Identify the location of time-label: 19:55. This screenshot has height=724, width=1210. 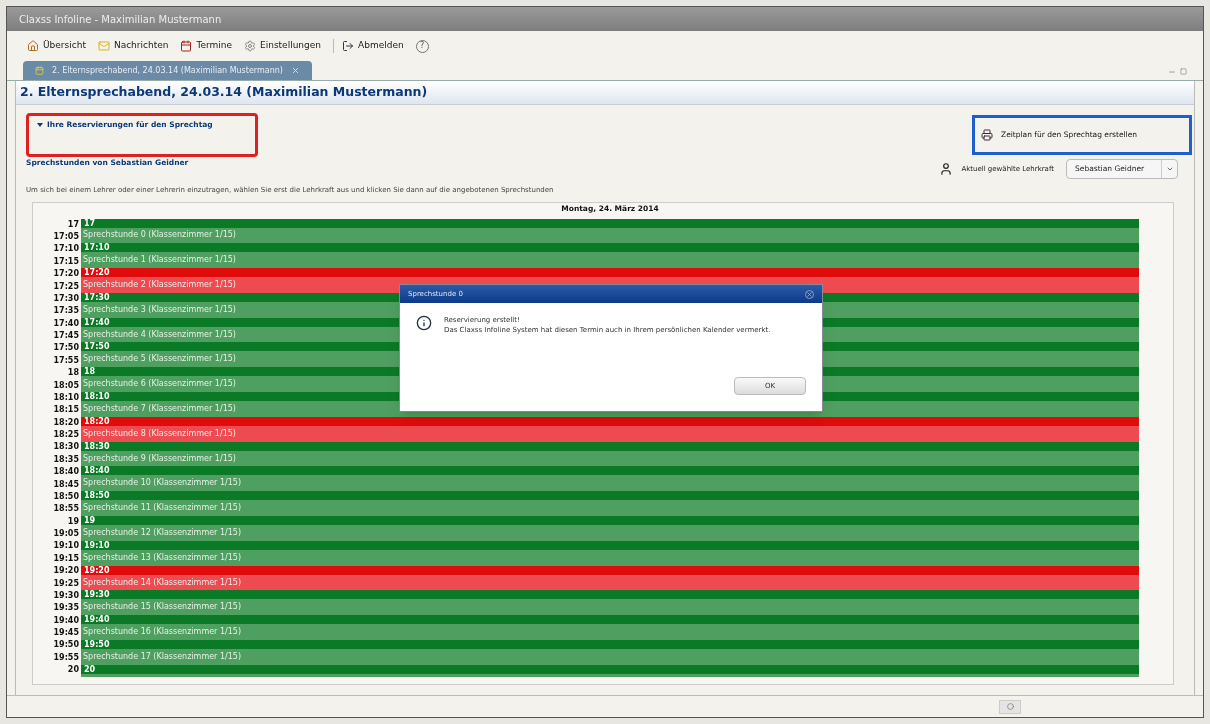
(66, 657).